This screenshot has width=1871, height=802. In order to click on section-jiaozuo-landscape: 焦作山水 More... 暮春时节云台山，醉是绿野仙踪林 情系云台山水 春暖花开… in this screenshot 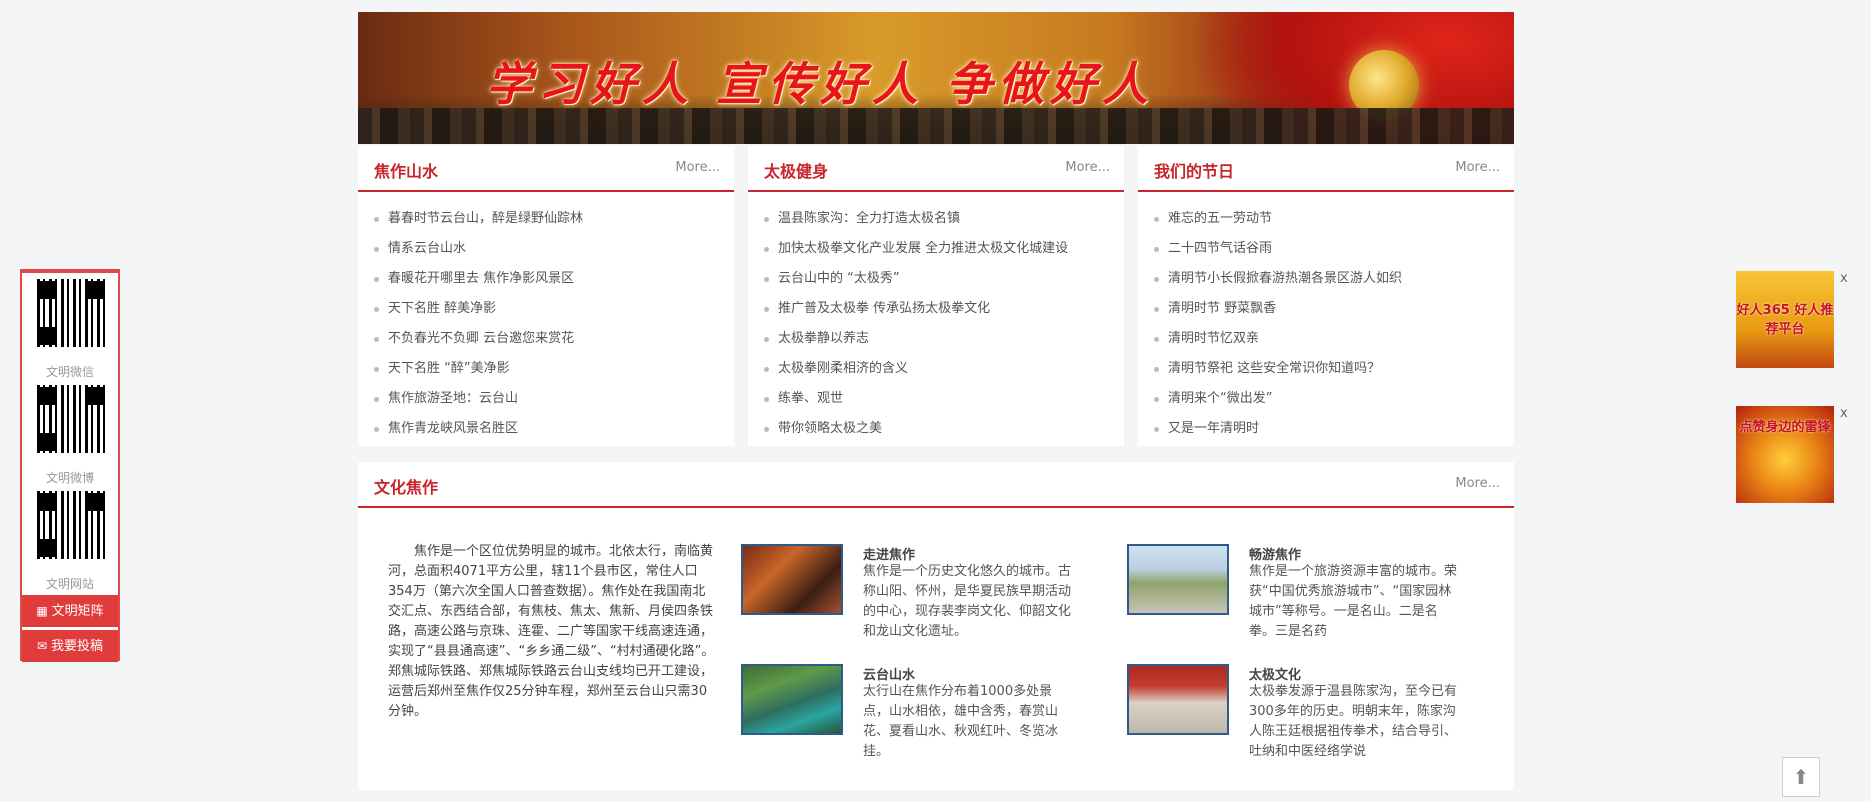, I will do `click(546, 296)`.